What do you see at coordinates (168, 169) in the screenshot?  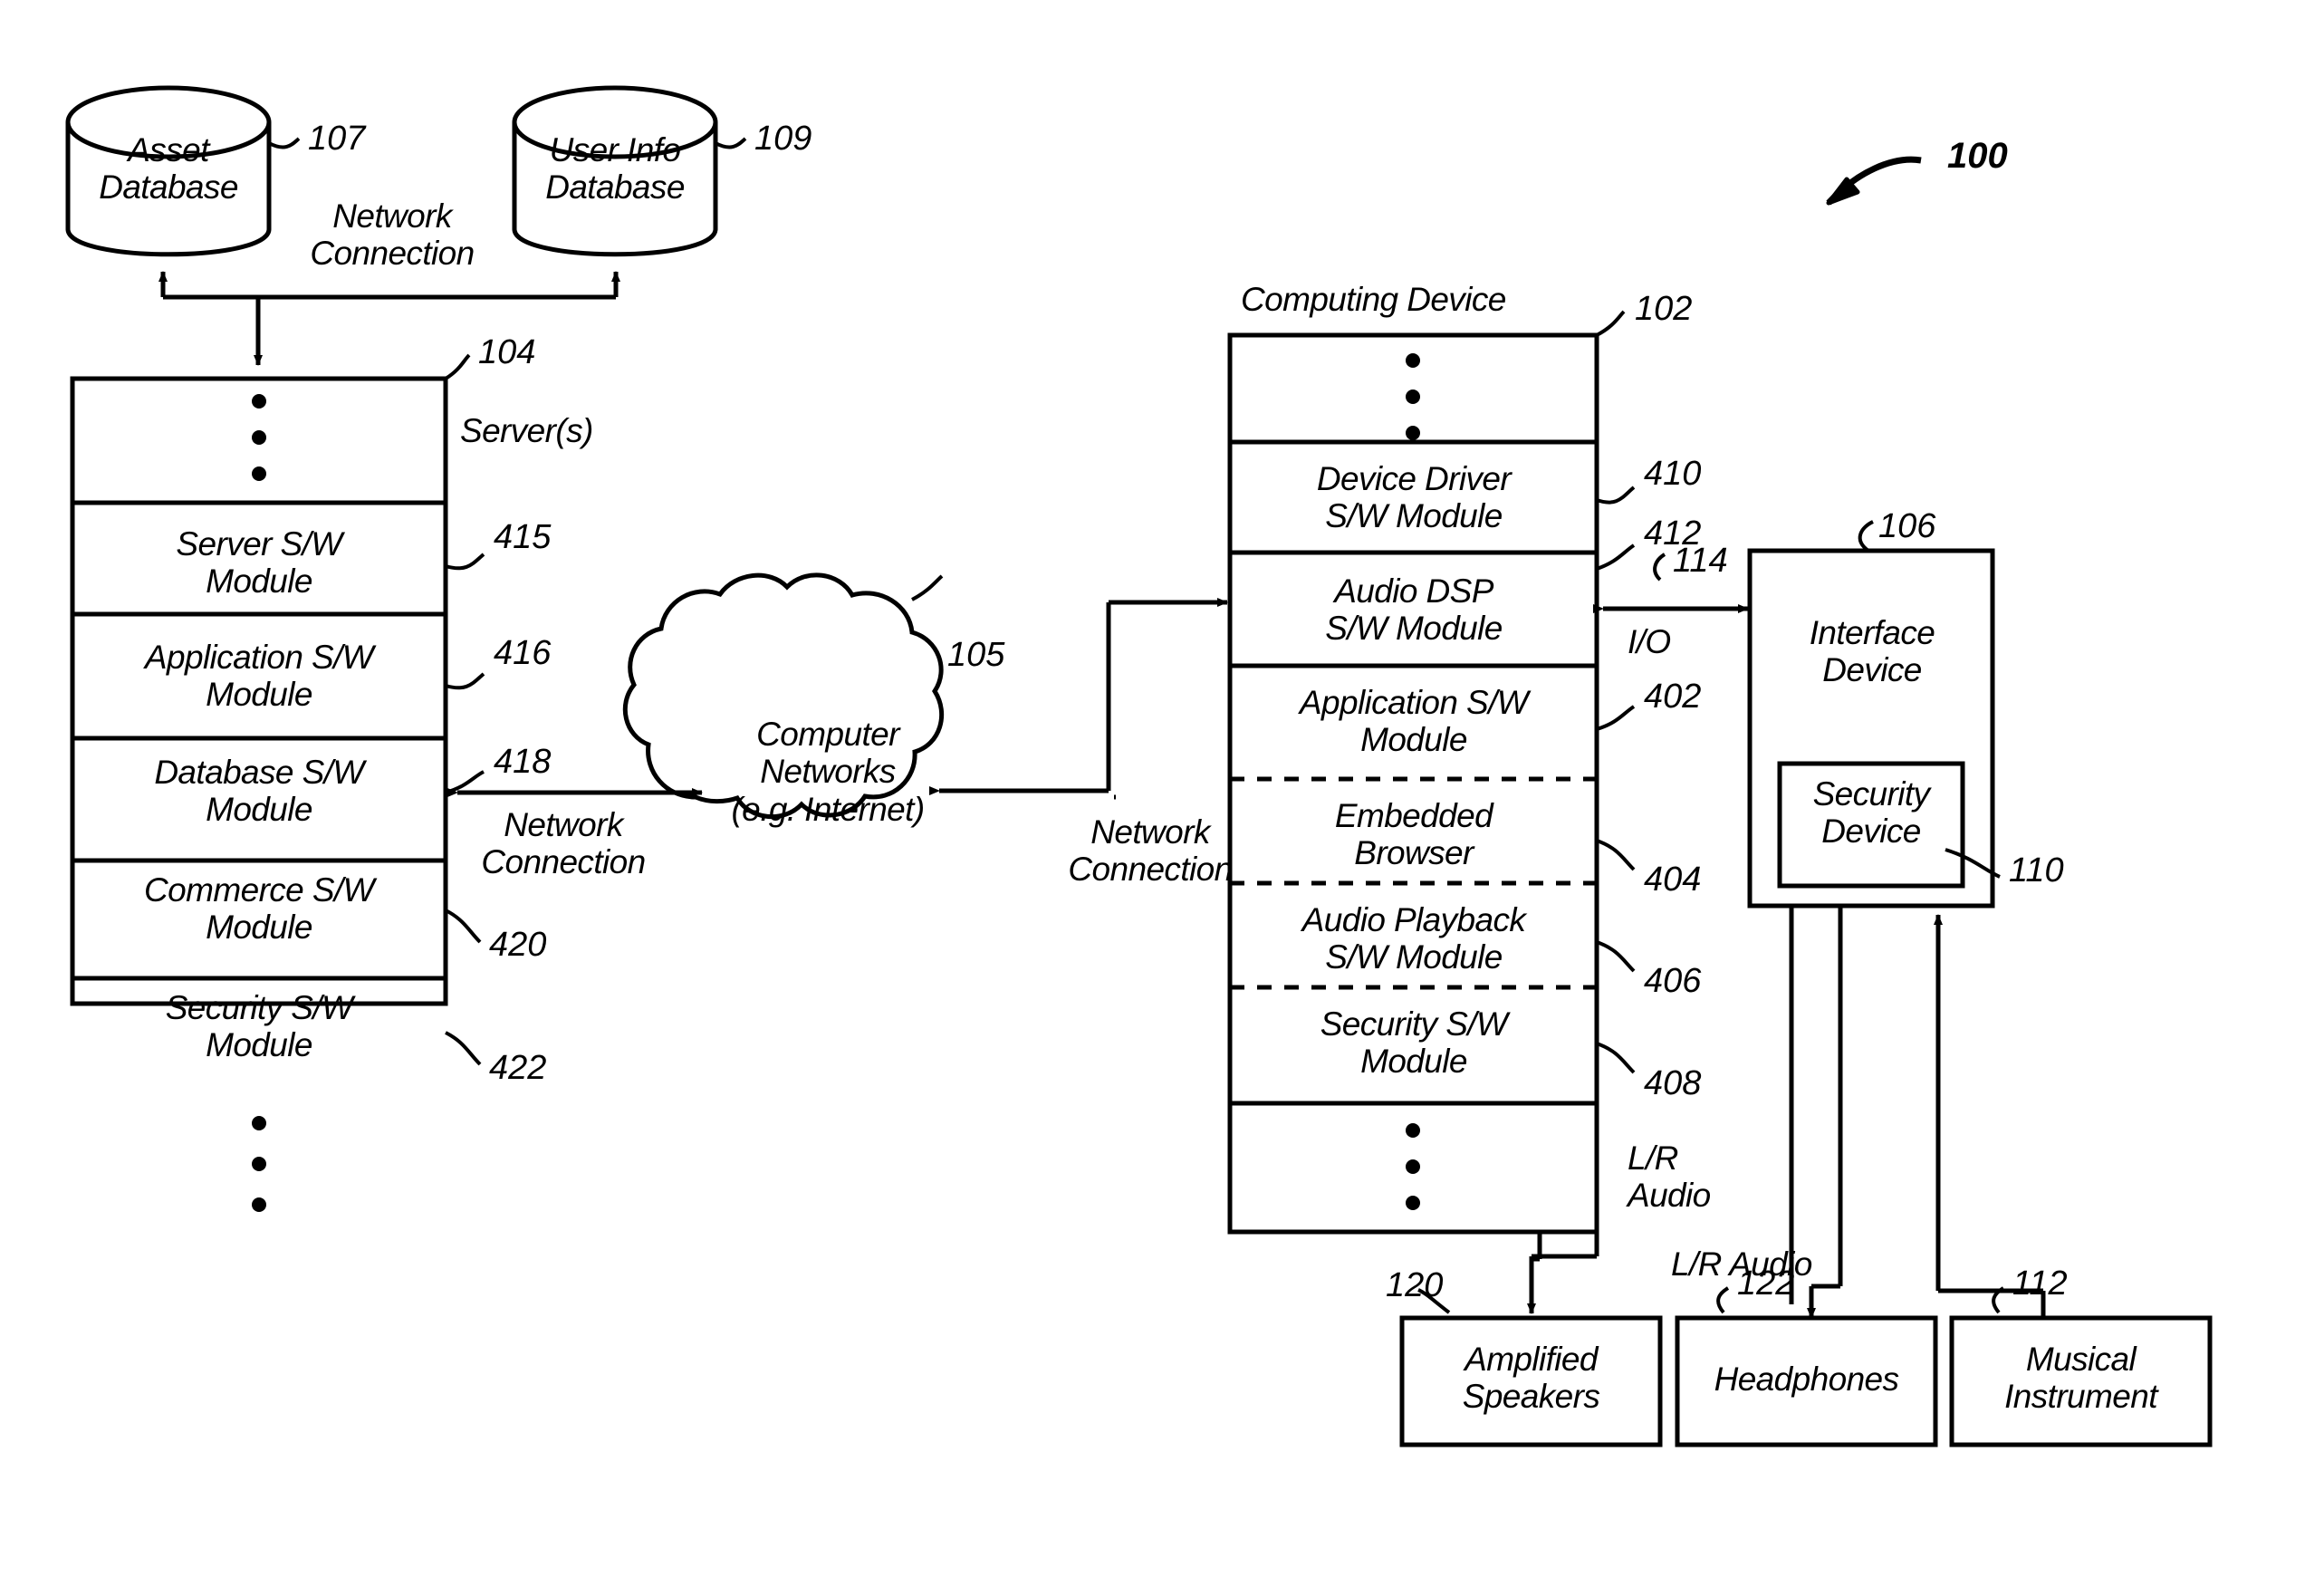 I see `asset-database-label: Asset Database` at bounding box center [168, 169].